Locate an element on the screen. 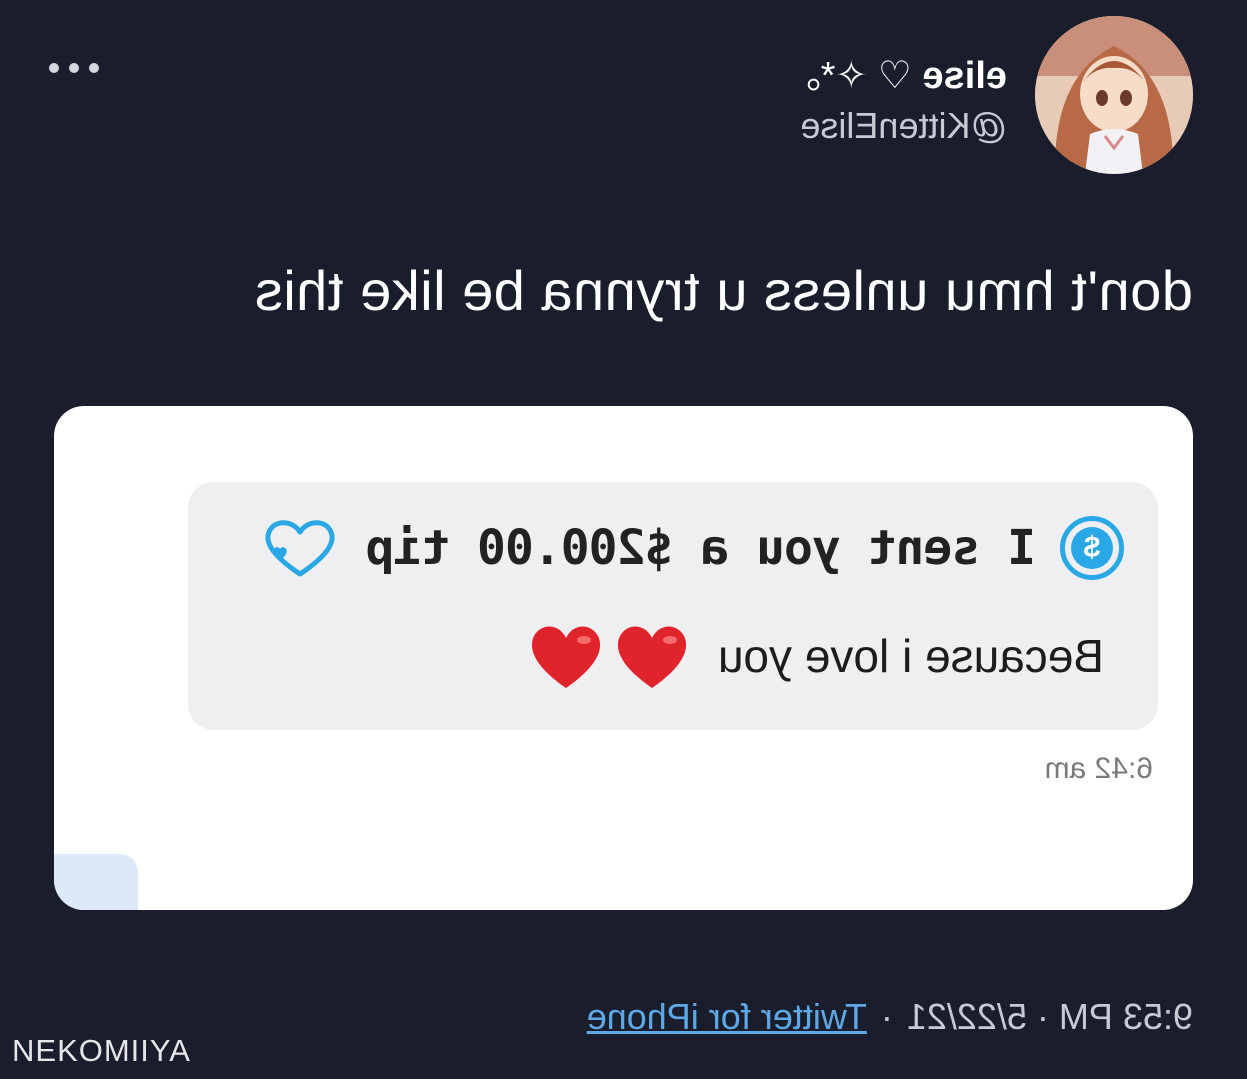 This screenshot has width=1247, height=1079. heart-outline-icon is located at coordinates (300, 548).